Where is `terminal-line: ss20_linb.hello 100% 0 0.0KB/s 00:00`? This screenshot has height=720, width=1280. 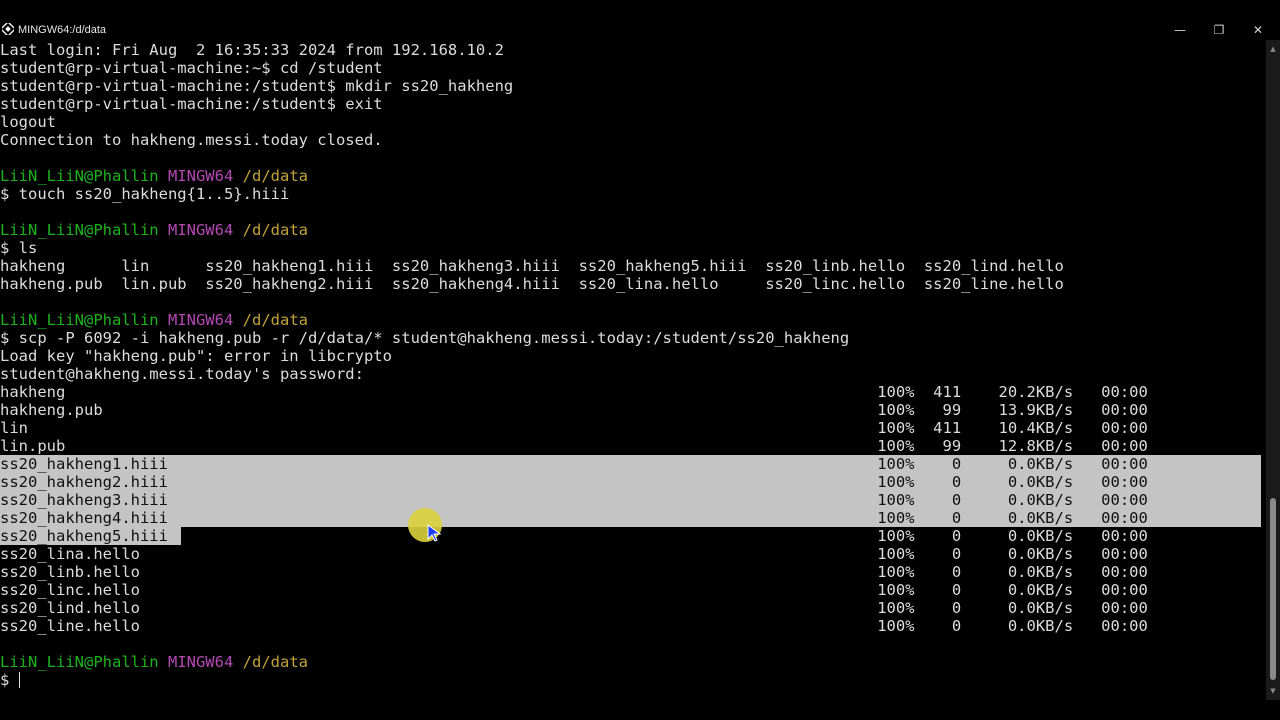 terminal-line: ss20_linb.hello 100% 0 0.0KB/s 00:00 is located at coordinates (574, 572).